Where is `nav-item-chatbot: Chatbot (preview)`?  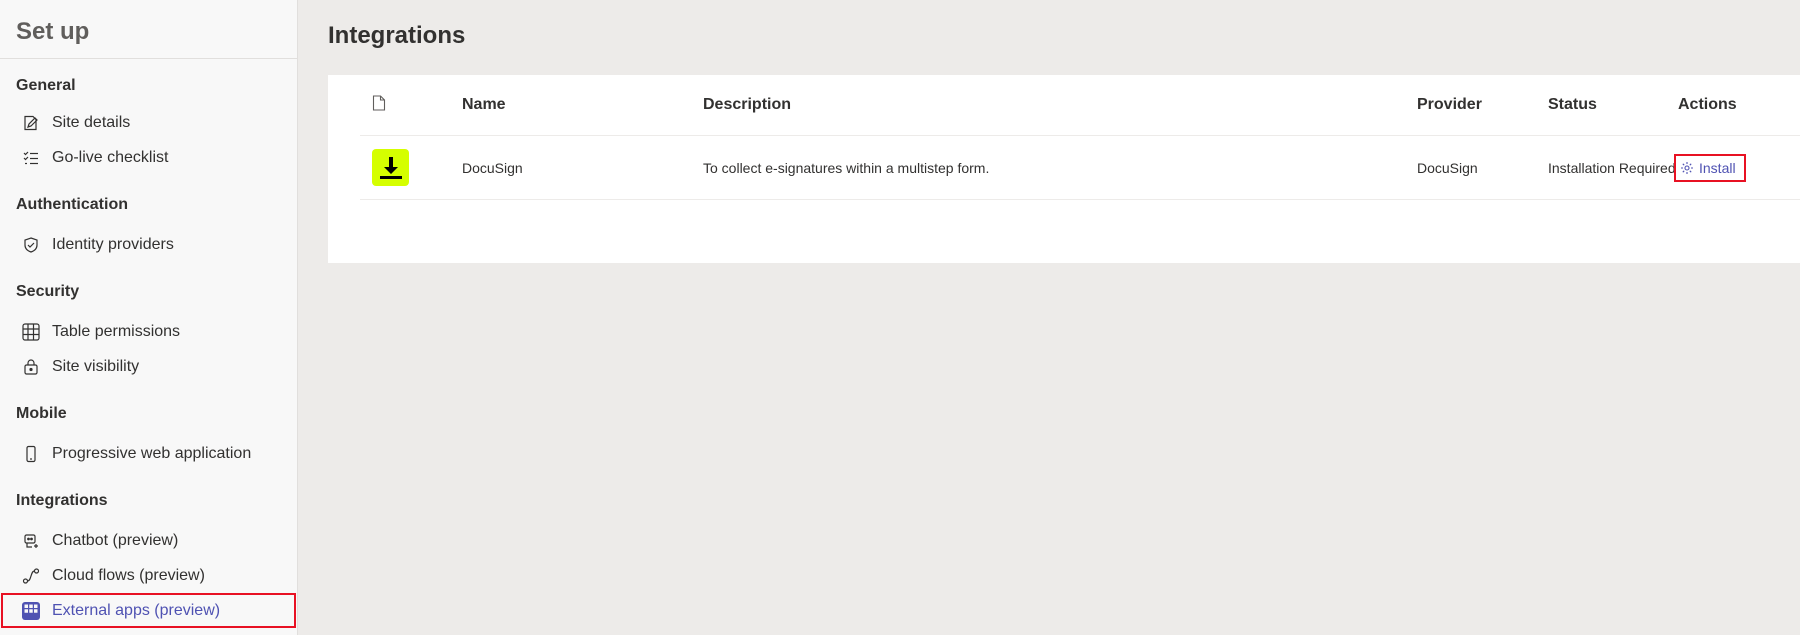
nav-item-chatbot: Chatbot (preview) is located at coordinates (148, 540).